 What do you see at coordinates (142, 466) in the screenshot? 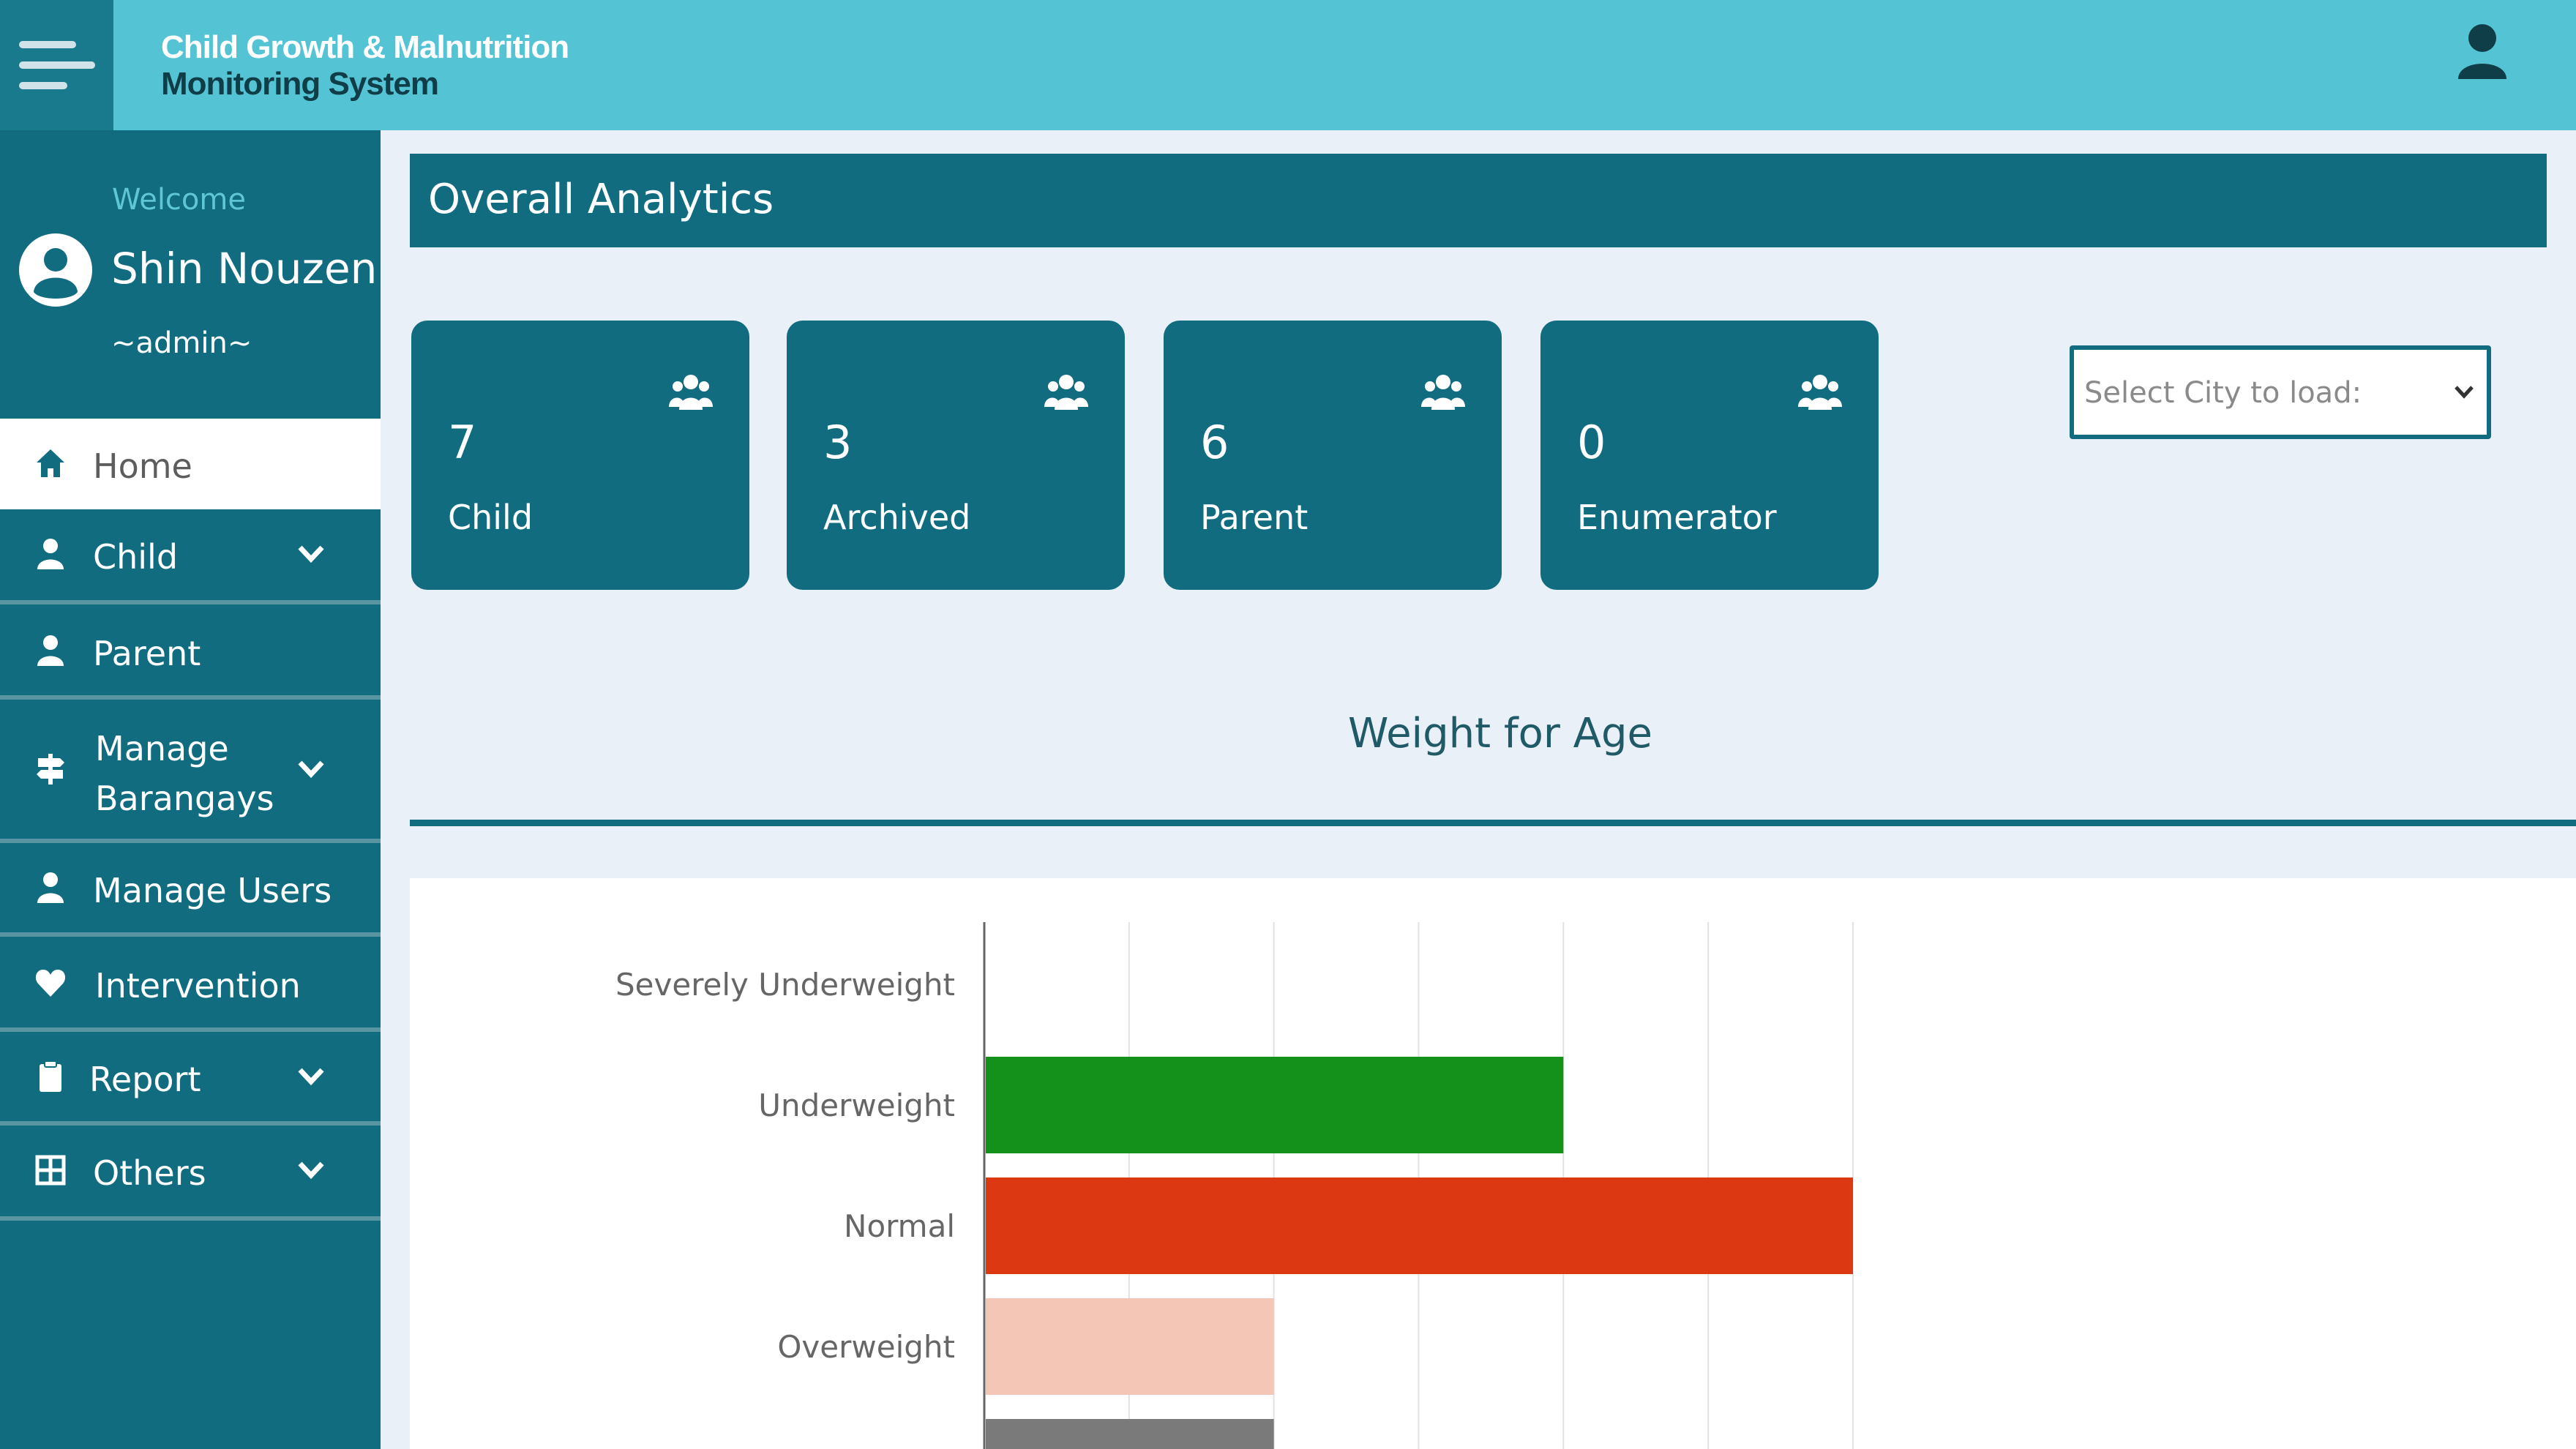
I see `sidebar-item-label: Home` at bounding box center [142, 466].